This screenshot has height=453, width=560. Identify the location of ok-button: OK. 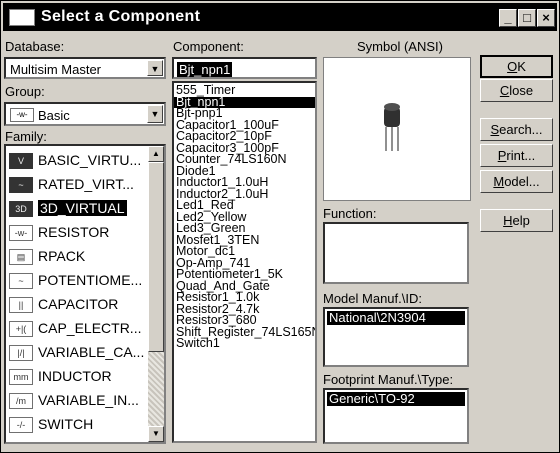
(516, 66).